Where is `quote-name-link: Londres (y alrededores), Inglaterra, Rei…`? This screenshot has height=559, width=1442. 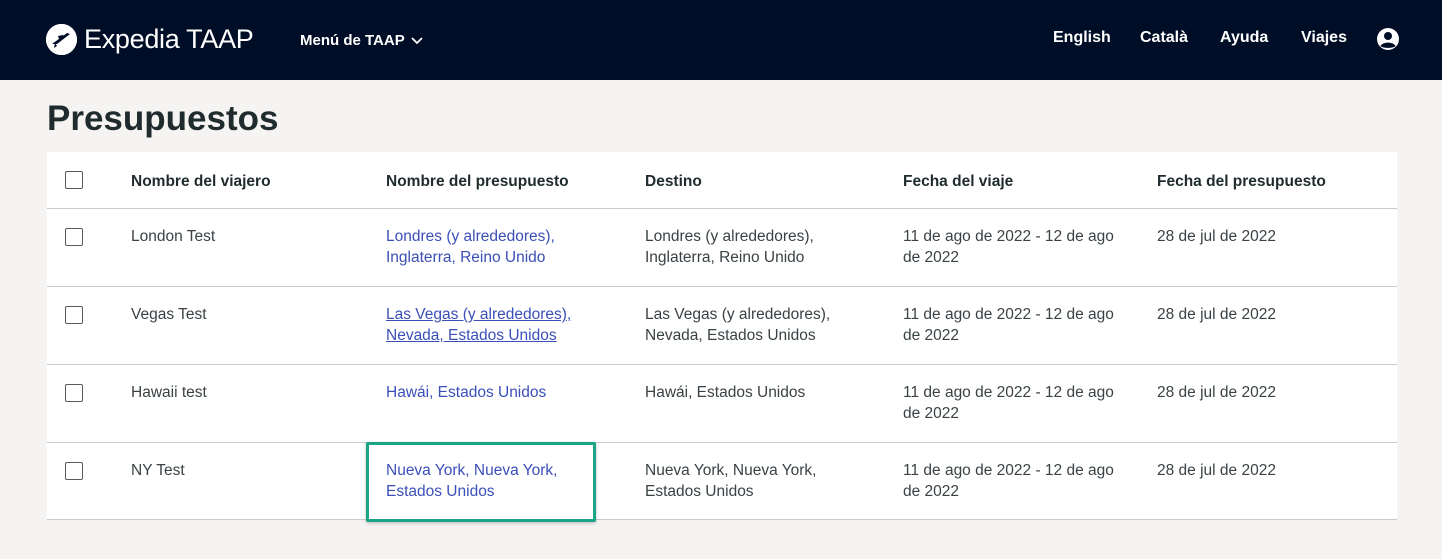 quote-name-link: Londres (y alrededores), Inglaterra, Rei… is located at coordinates (470, 247).